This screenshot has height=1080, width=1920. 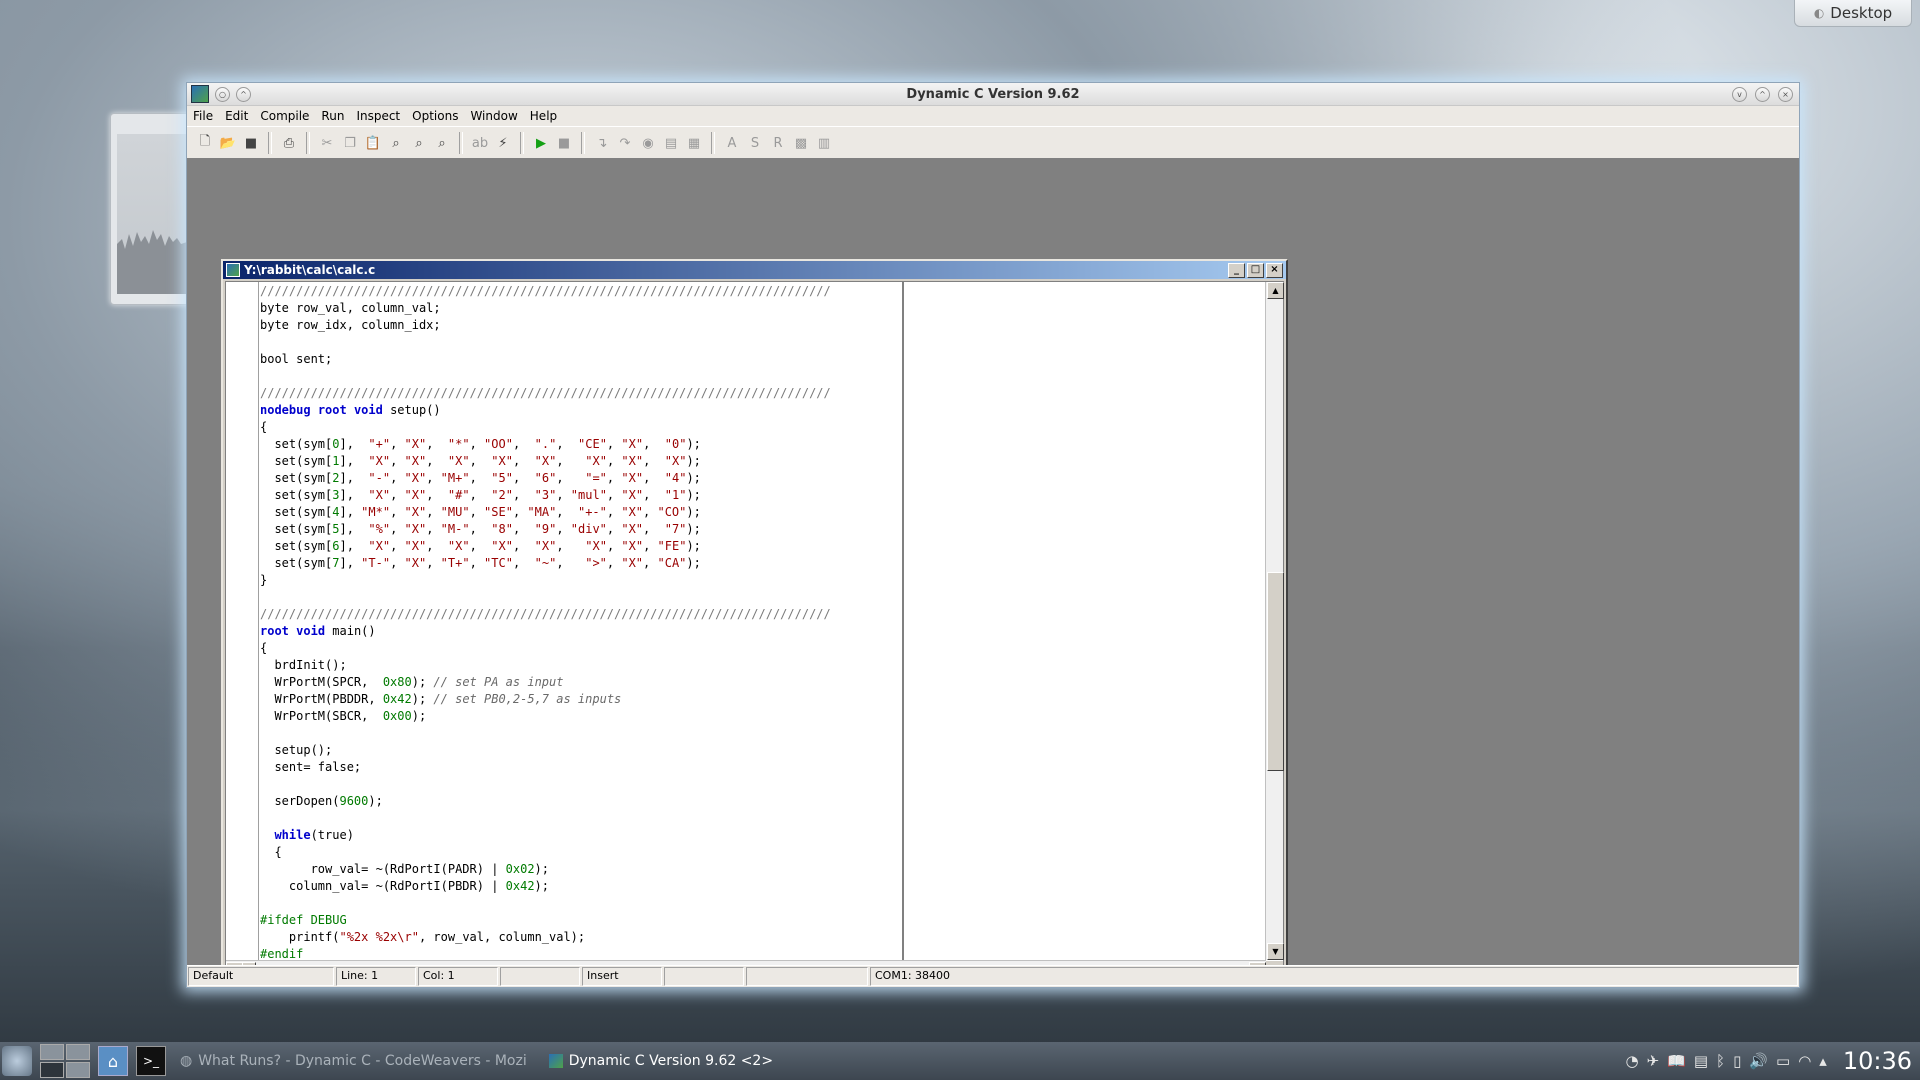 I want to click on new-file-icon: 🗋, so click(x=205, y=143).